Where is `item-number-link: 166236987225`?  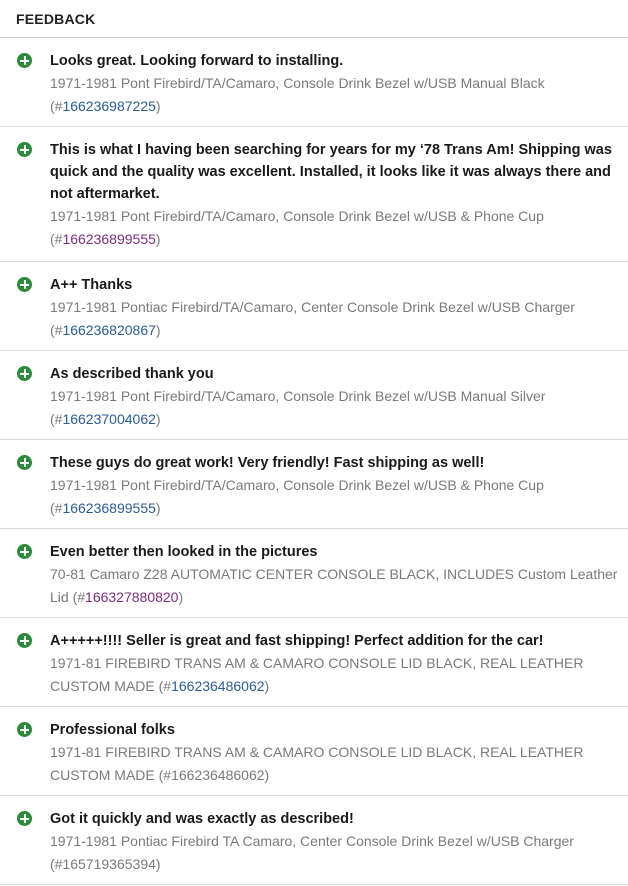
item-number-link: 166236987225 is located at coordinates (108, 106).